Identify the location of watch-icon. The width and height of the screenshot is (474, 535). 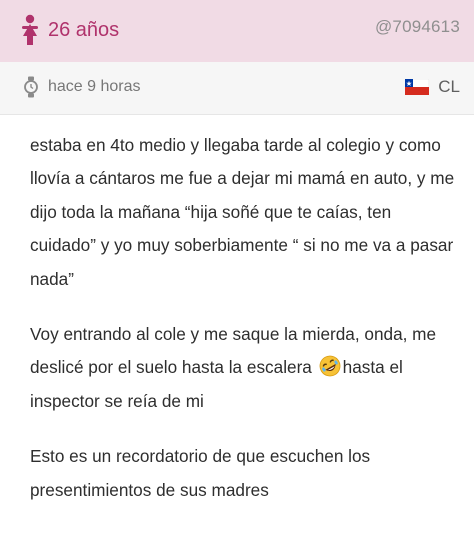
(31, 87).